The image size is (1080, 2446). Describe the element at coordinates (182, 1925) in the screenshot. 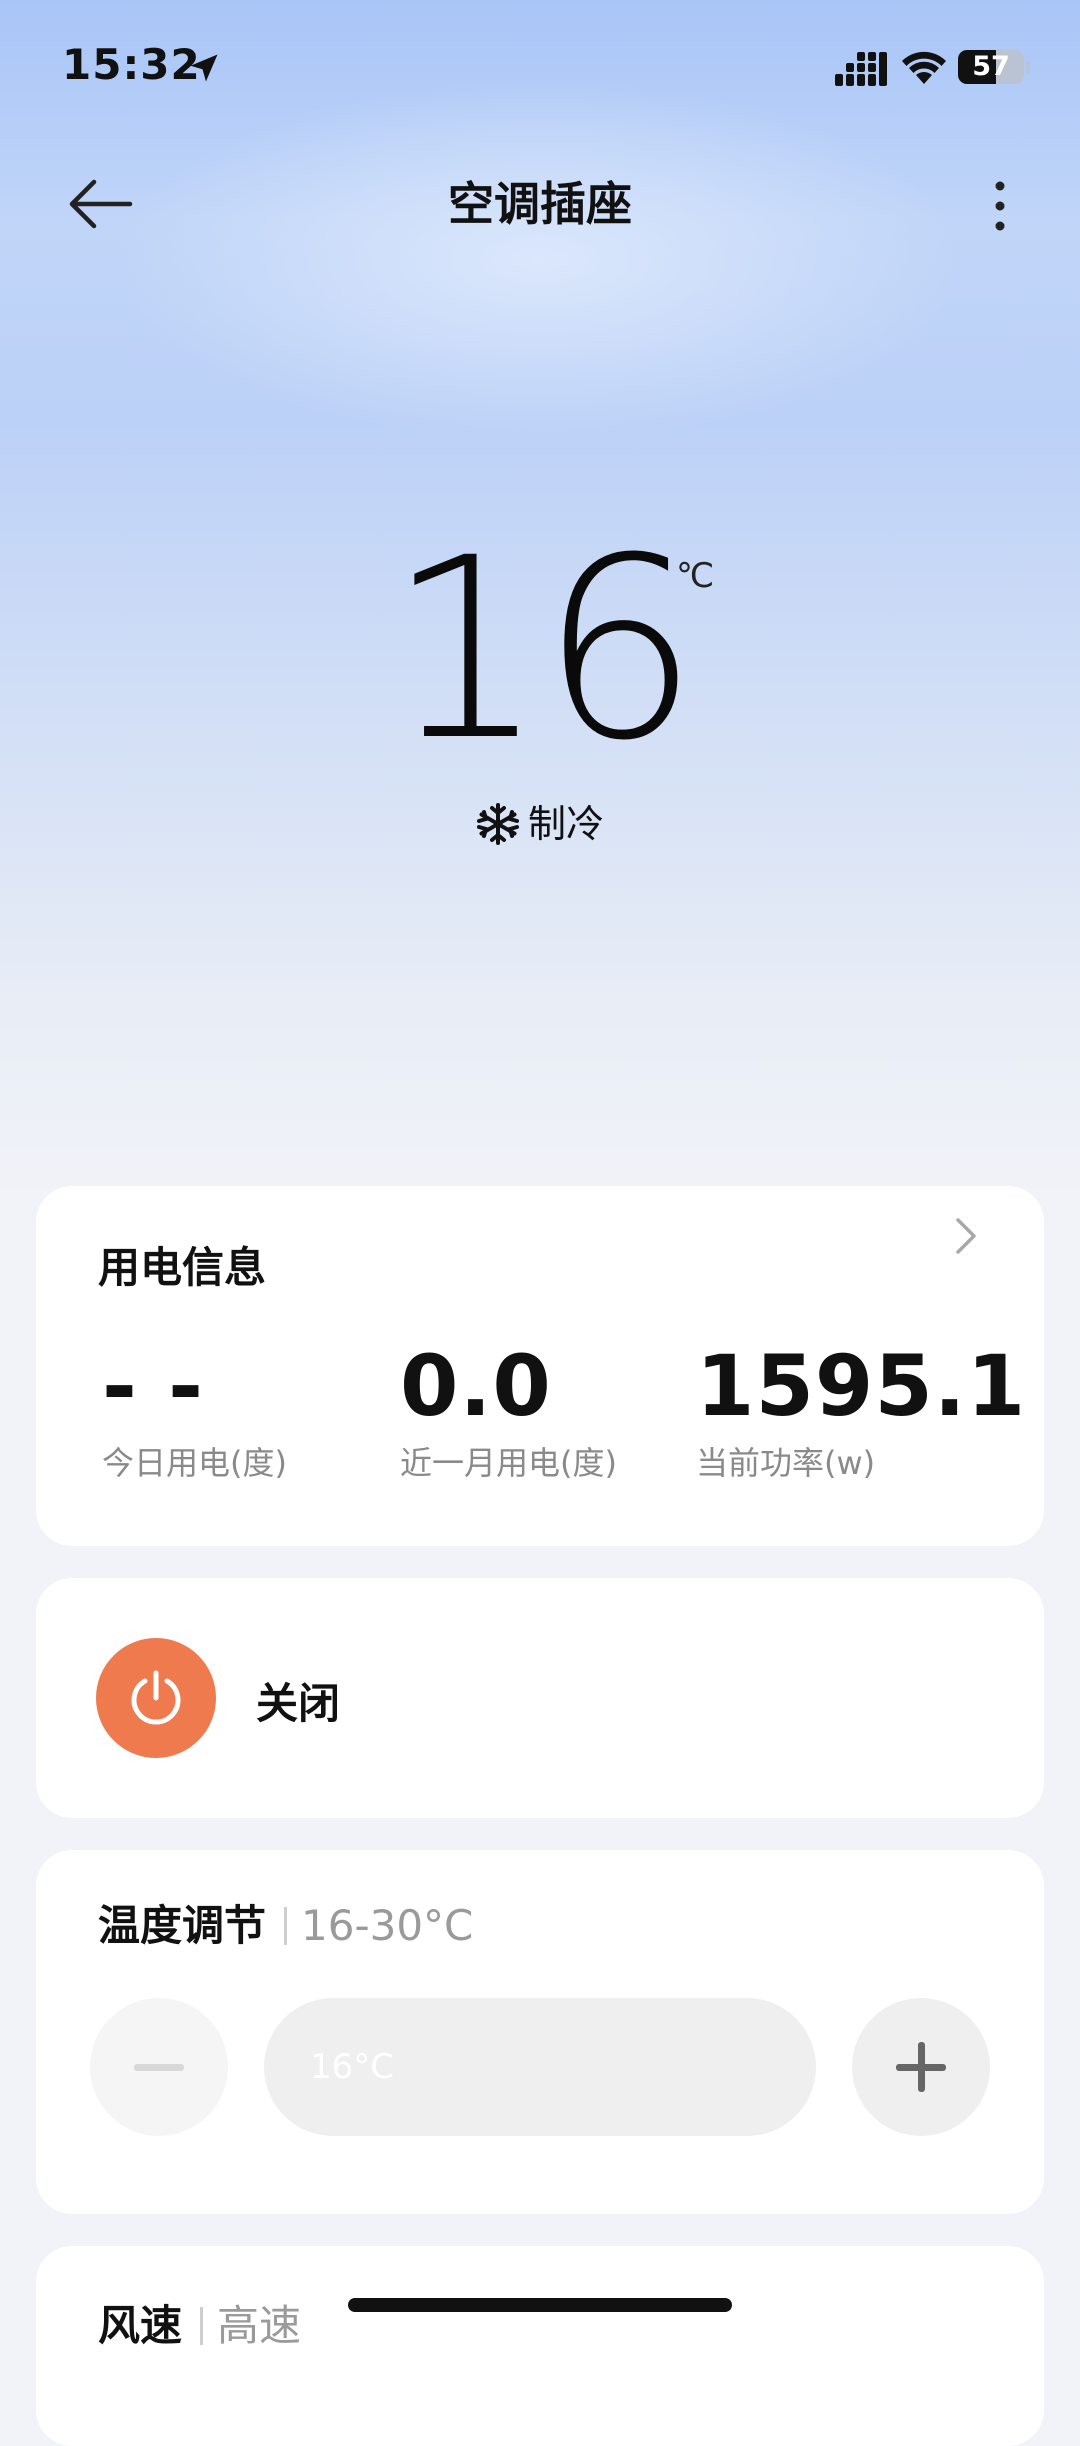

I see `temperature-control-title: 温度调节` at that location.